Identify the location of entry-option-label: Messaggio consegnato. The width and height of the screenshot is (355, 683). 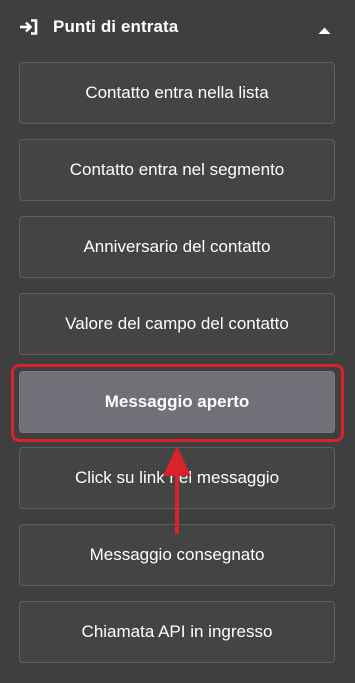
(177, 554).